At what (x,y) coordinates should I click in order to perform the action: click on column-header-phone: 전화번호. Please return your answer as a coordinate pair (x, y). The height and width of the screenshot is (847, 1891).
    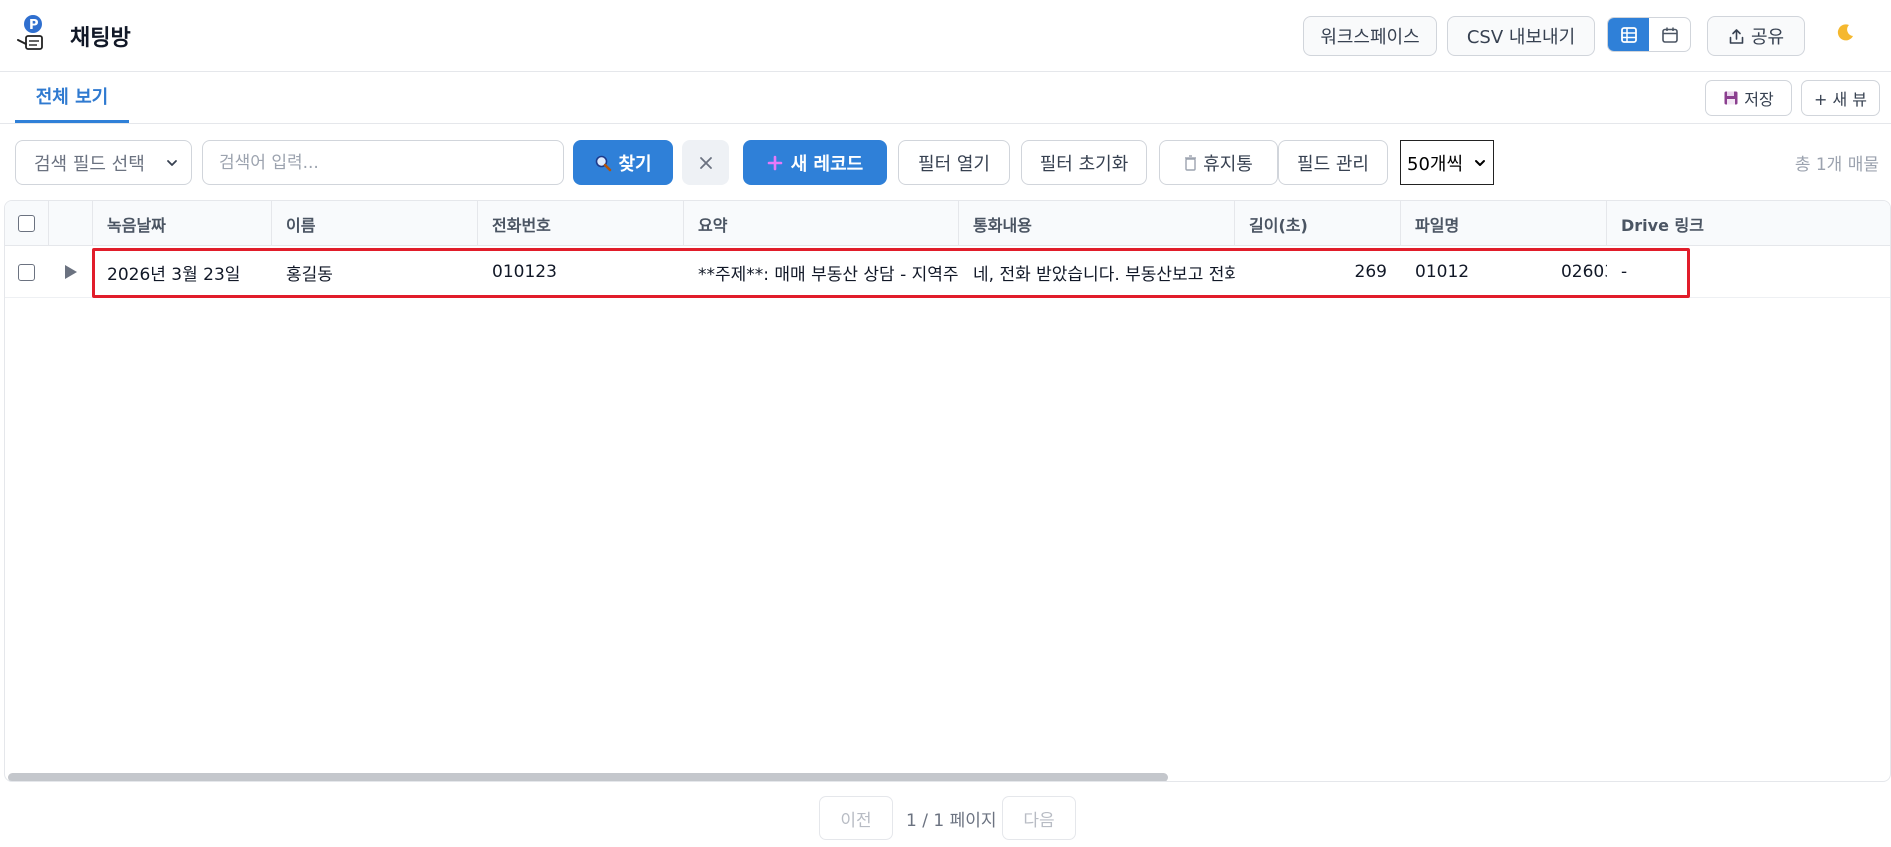
    Looking at the image, I should click on (581, 223).